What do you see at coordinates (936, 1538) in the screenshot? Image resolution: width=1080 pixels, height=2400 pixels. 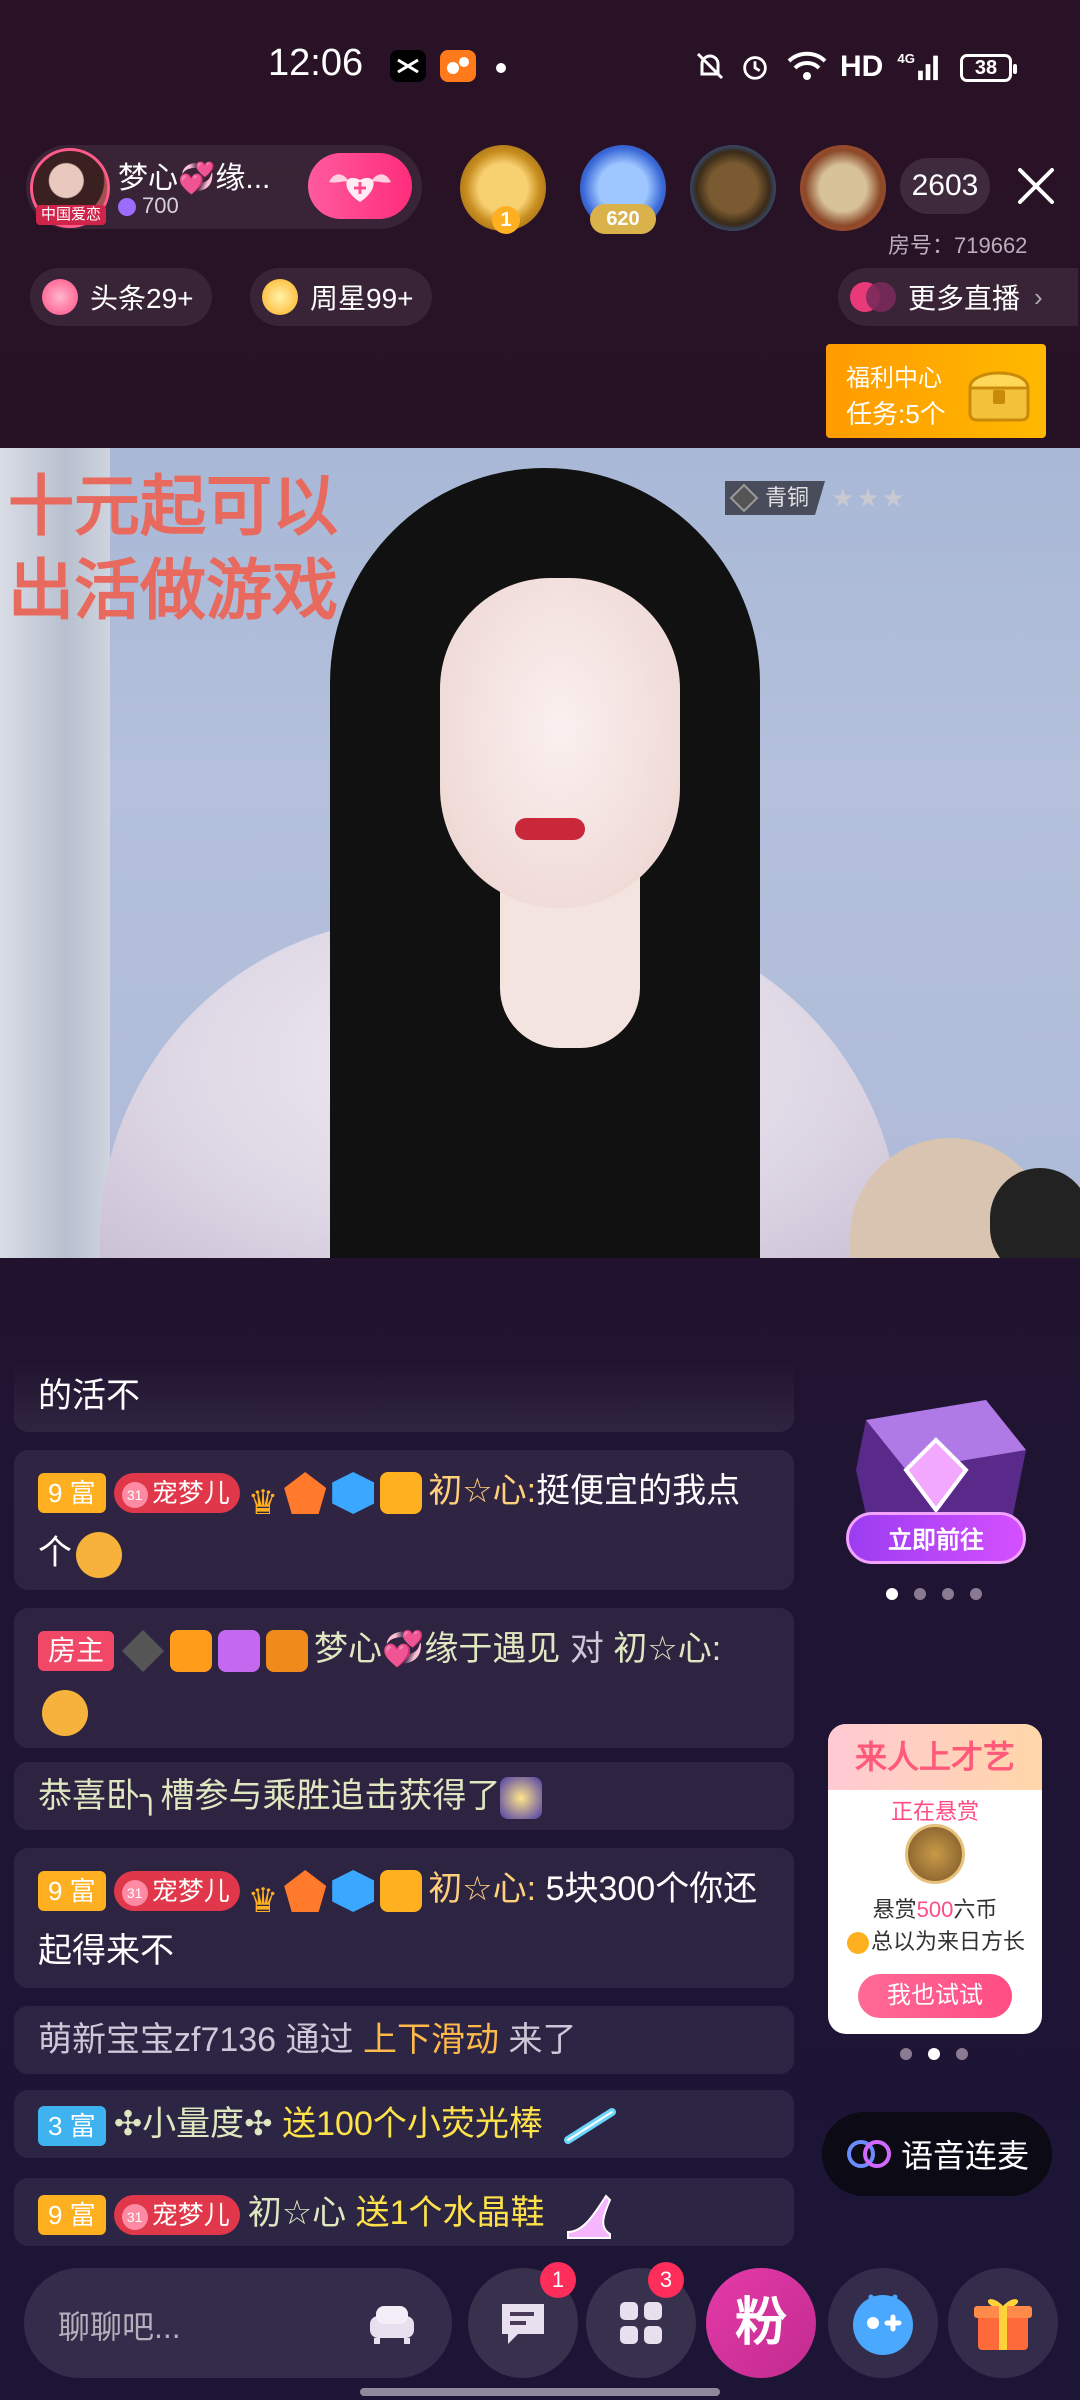 I see `promo-go-button: 立即前往` at bounding box center [936, 1538].